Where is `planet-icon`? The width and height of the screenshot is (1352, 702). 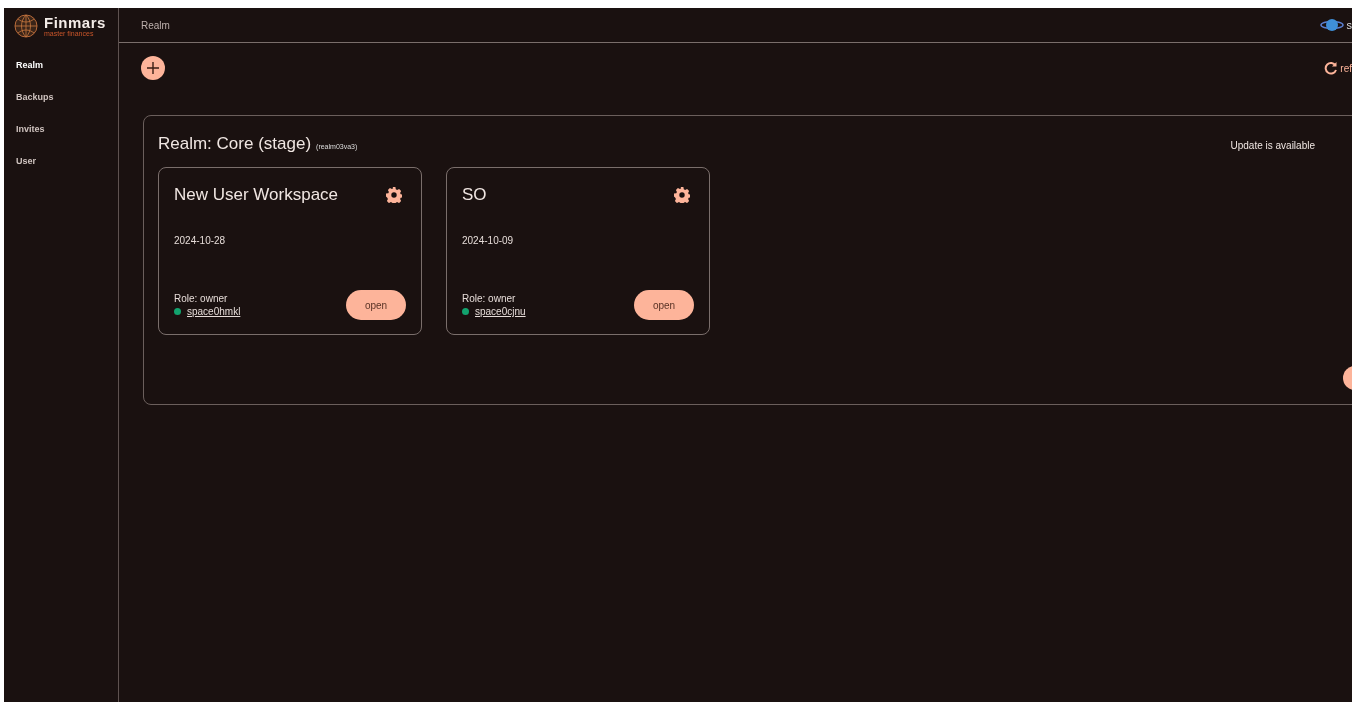
planet-icon is located at coordinates (1331, 25).